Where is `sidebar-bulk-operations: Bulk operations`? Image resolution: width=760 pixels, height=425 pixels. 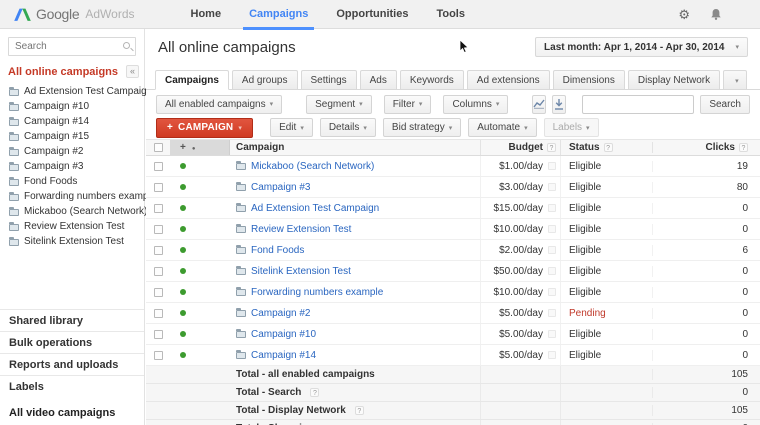 sidebar-bulk-operations: Bulk operations is located at coordinates (72, 342).